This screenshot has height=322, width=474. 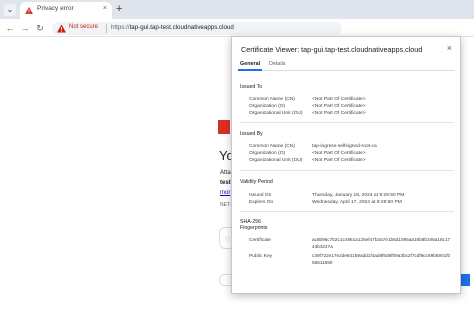 What do you see at coordinates (260, 195) in the screenshot?
I see `field-label: Issued On` at bounding box center [260, 195].